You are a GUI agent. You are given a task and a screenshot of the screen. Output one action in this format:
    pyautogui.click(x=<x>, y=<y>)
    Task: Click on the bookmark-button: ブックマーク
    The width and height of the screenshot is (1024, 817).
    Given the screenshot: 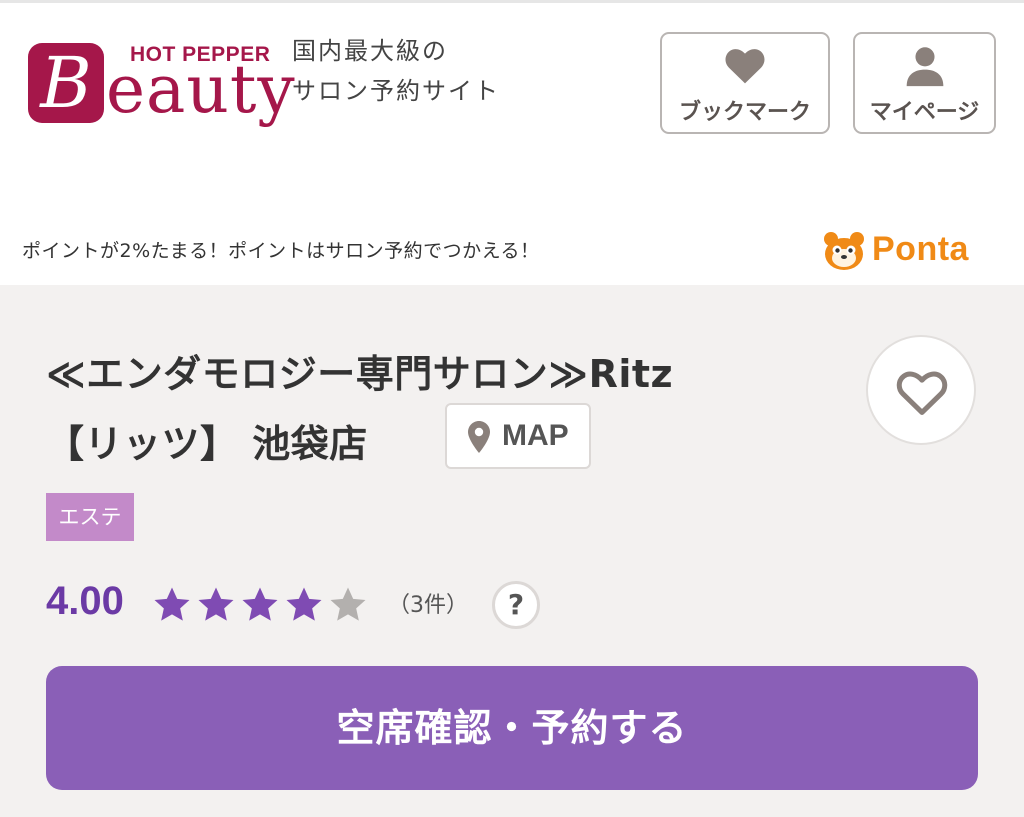 What is the action you would take?
    pyautogui.click(x=745, y=83)
    